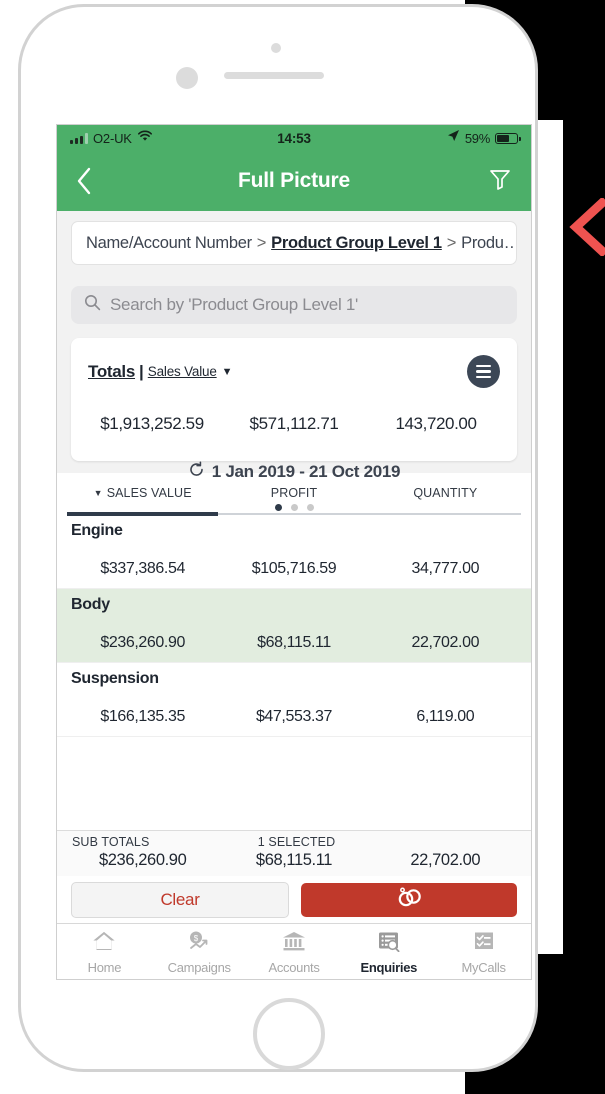  I want to click on column-header-quantity: QUANTITY, so click(445, 493).